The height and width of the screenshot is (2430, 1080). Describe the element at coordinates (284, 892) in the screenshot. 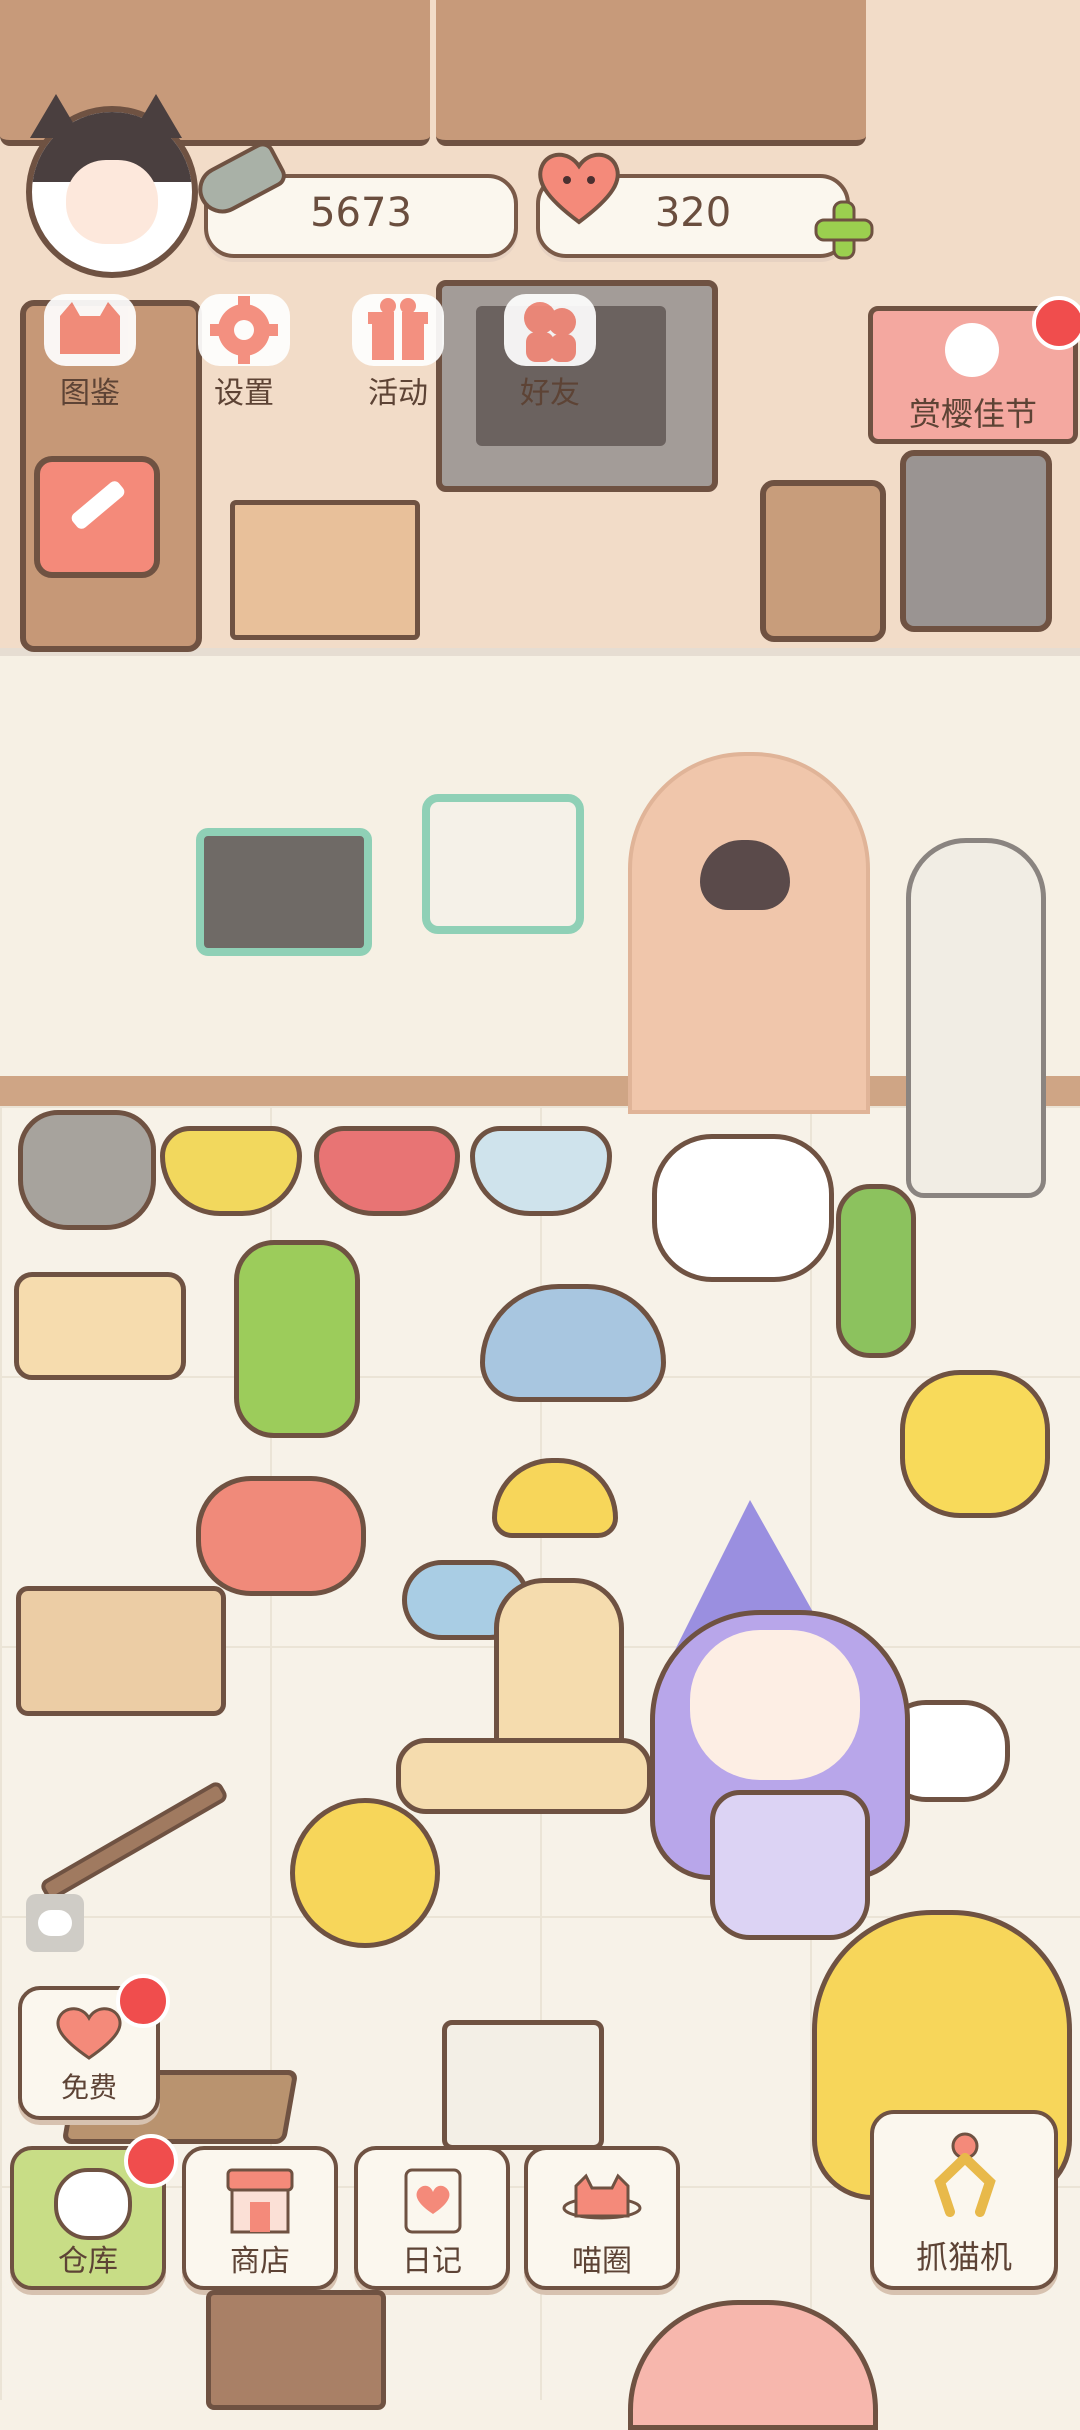

I see `bunny-chalkboard` at that location.